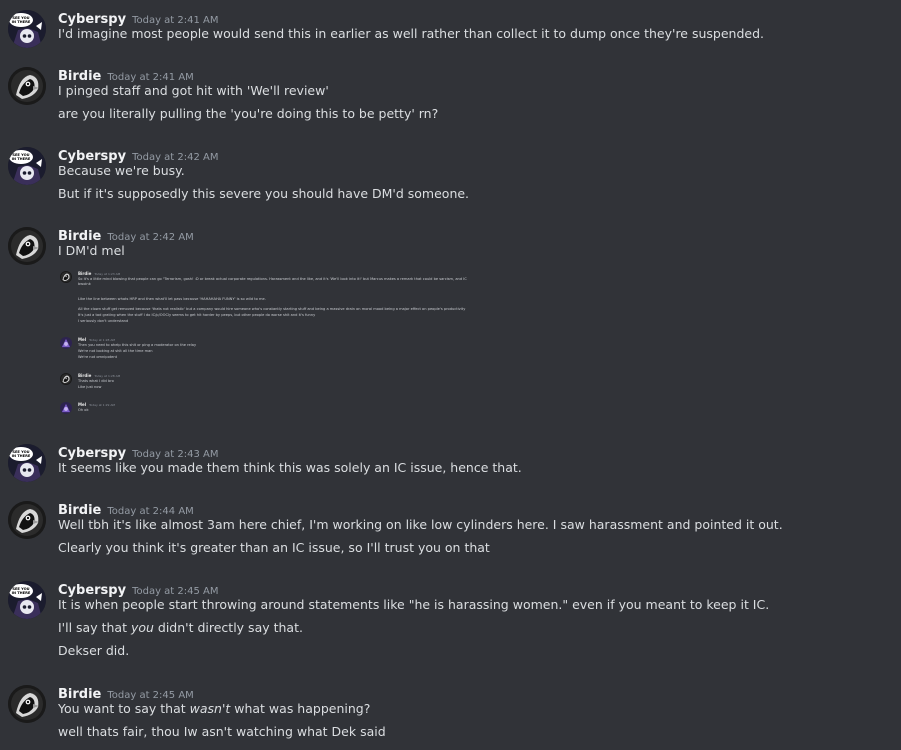 The image size is (901, 750). Describe the element at coordinates (175, 454) in the screenshot. I see `timestamp: Today at 2:43 AM` at that location.